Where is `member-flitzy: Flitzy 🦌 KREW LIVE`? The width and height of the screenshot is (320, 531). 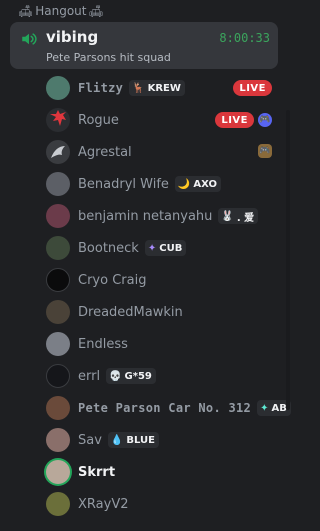 member-flitzy: Flitzy 🦌 KREW LIVE is located at coordinates (146, 88).